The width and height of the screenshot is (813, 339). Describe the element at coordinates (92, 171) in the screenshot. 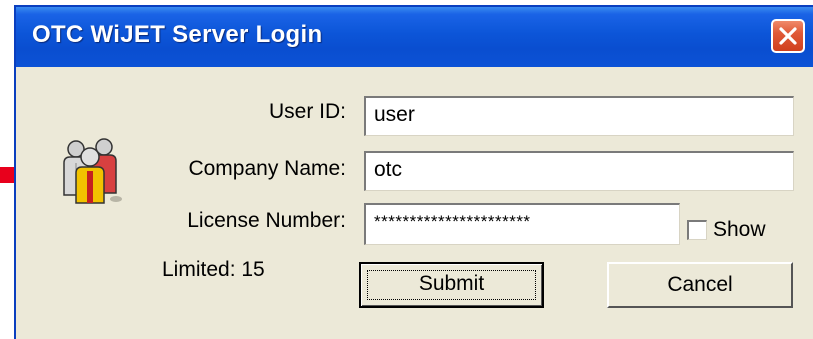

I see `users-group-icon` at that location.